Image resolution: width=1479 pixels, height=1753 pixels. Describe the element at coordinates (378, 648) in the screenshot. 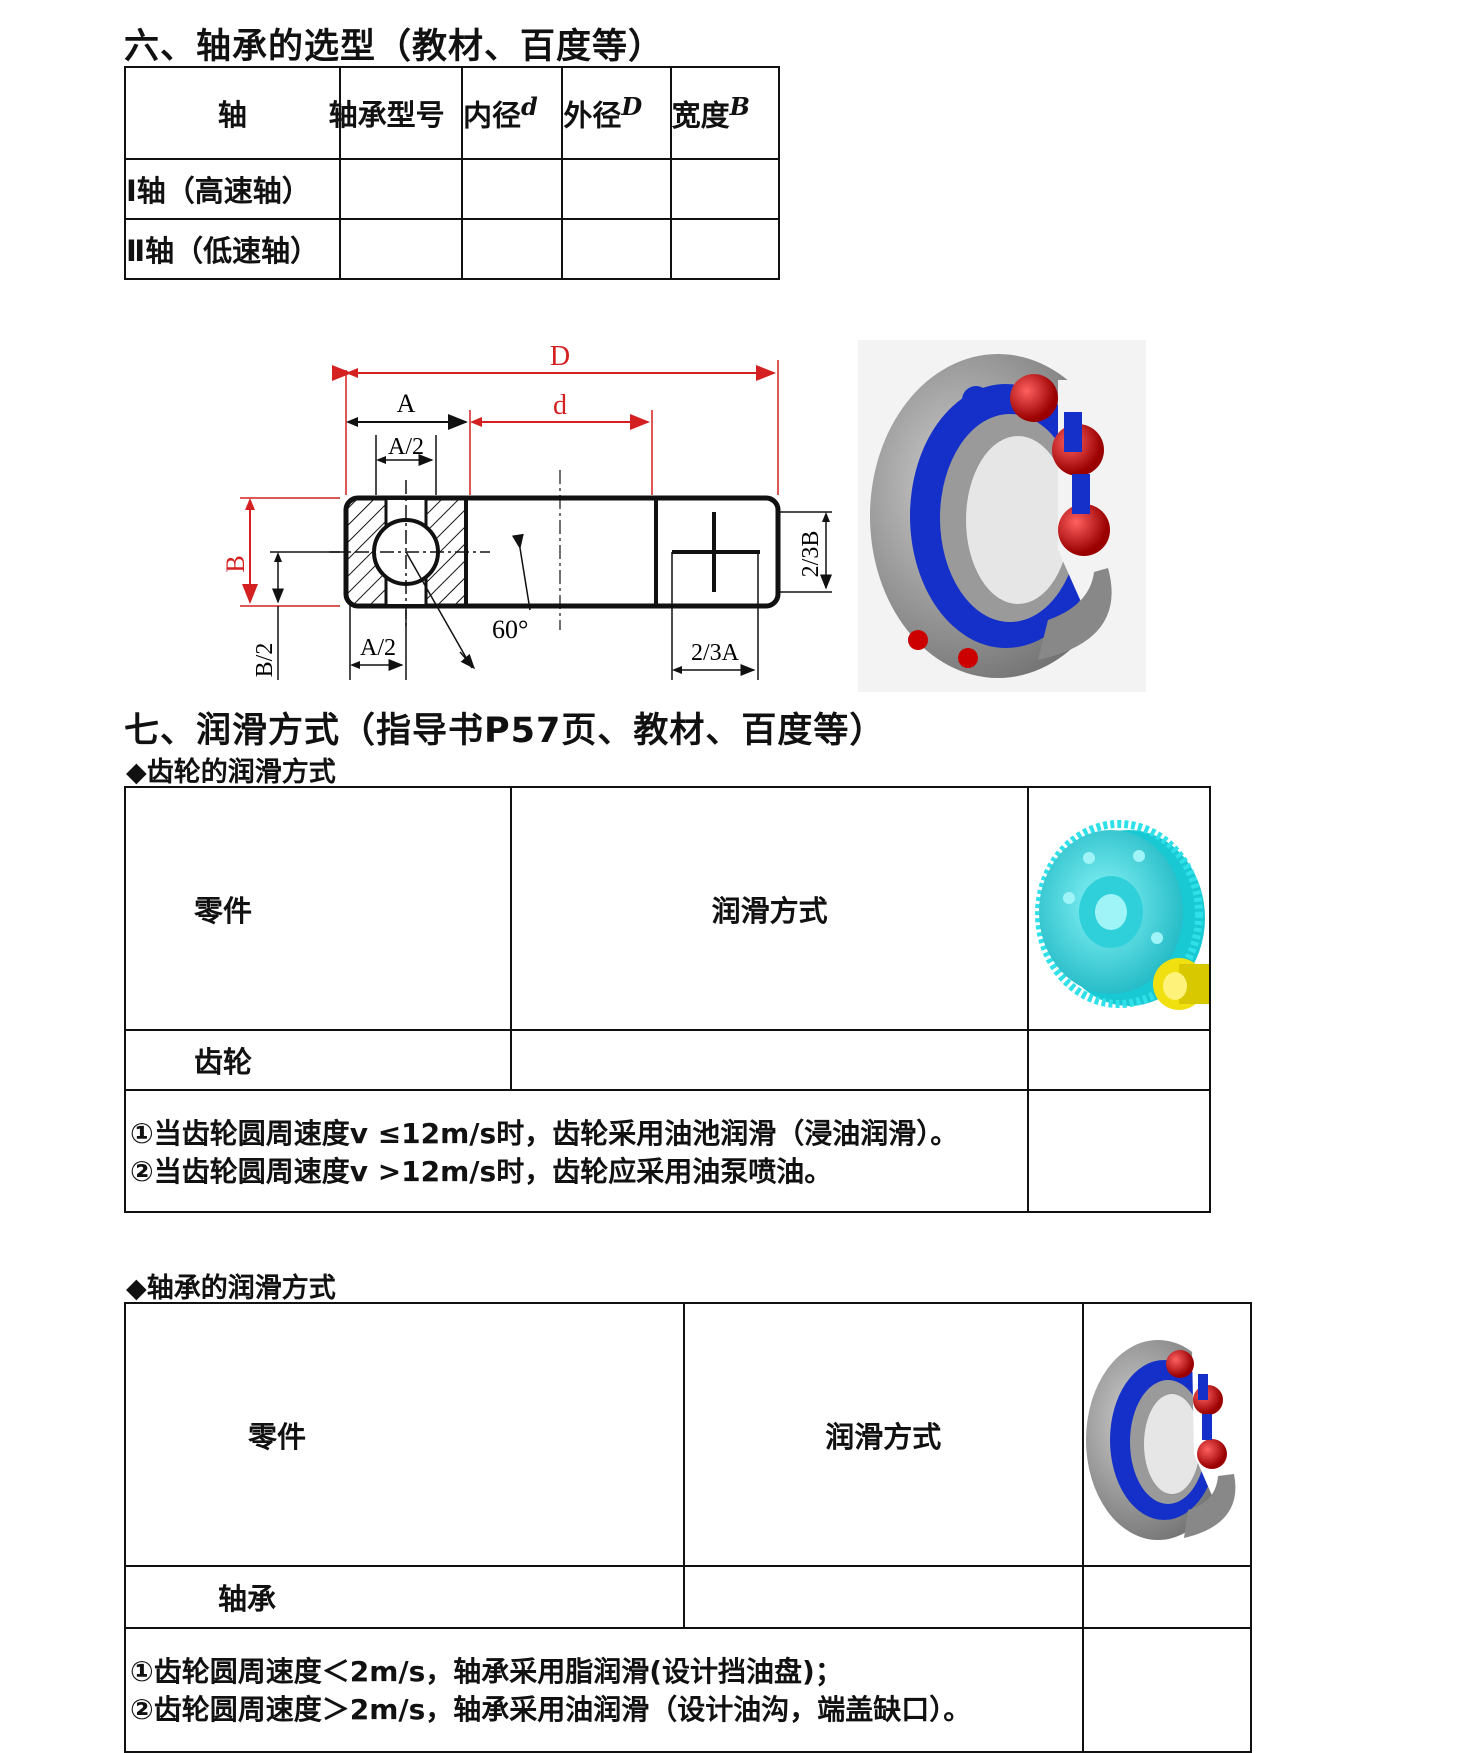

I see `label-half-A-bottom: A/2` at that location.